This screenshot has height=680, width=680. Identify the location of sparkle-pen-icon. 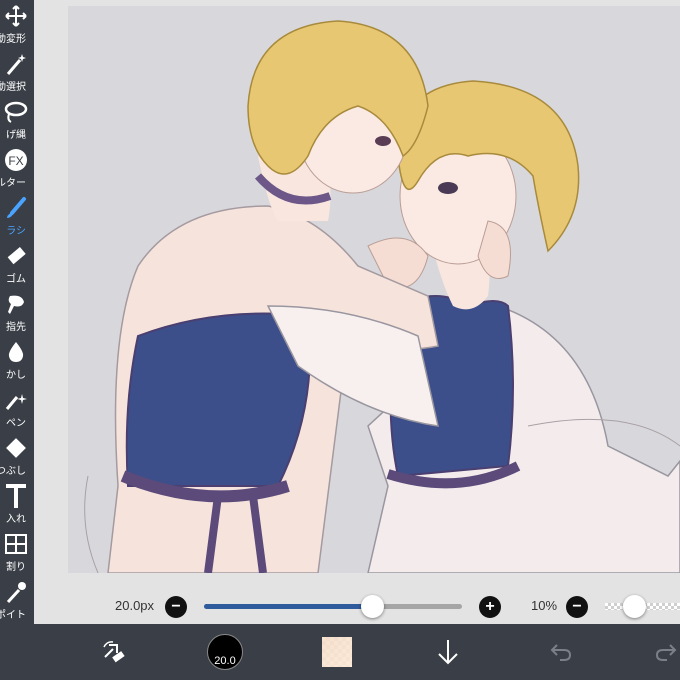
(16, 400).